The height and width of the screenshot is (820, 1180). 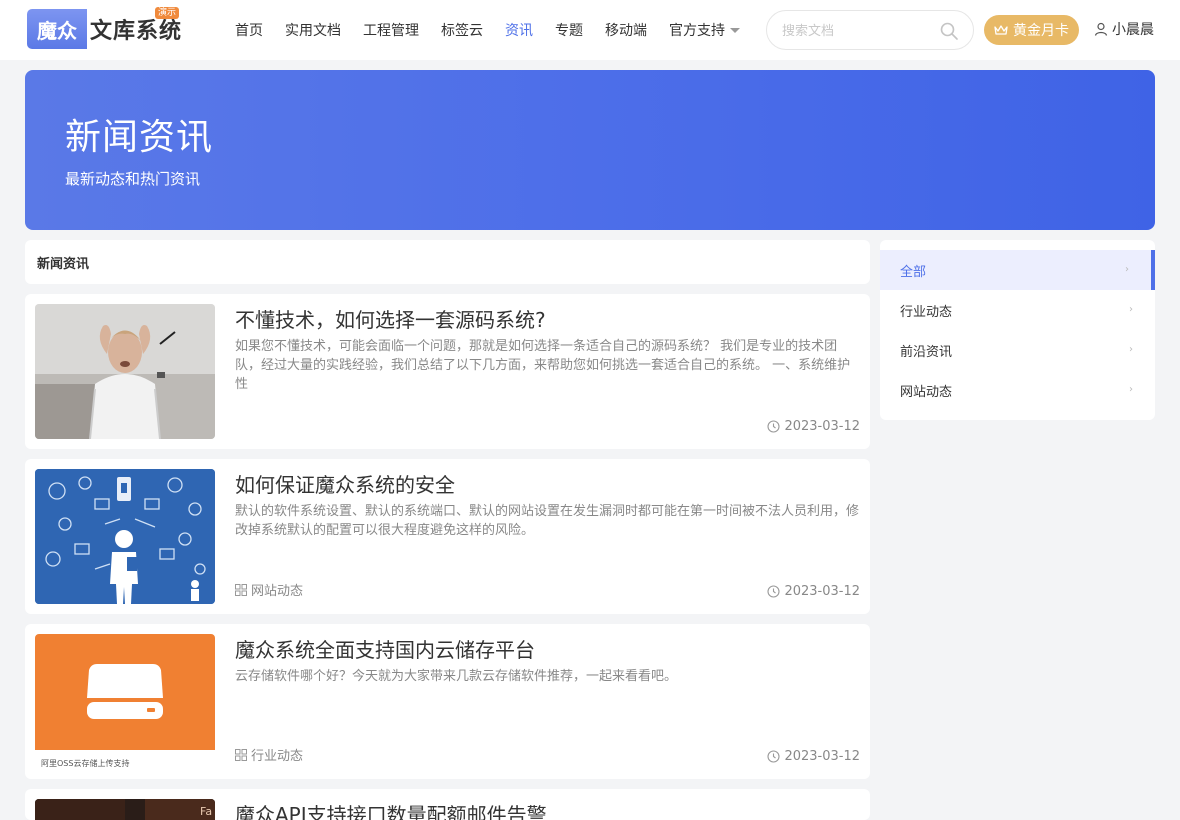 I want to click on article-title: 魔众系统全面支持国内云储存平台, so click(x=385, y=648).